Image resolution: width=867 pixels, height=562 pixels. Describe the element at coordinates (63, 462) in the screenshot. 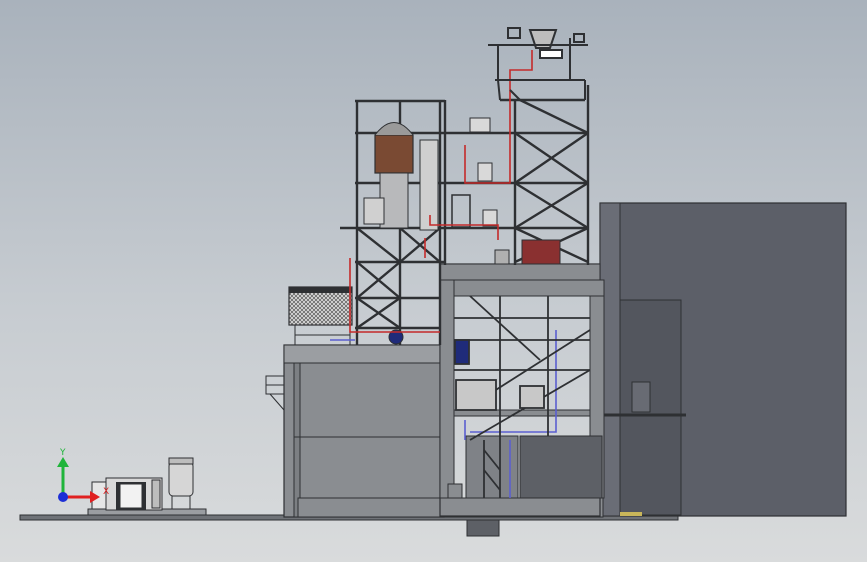

I see `y-axis-arrow` at that location.